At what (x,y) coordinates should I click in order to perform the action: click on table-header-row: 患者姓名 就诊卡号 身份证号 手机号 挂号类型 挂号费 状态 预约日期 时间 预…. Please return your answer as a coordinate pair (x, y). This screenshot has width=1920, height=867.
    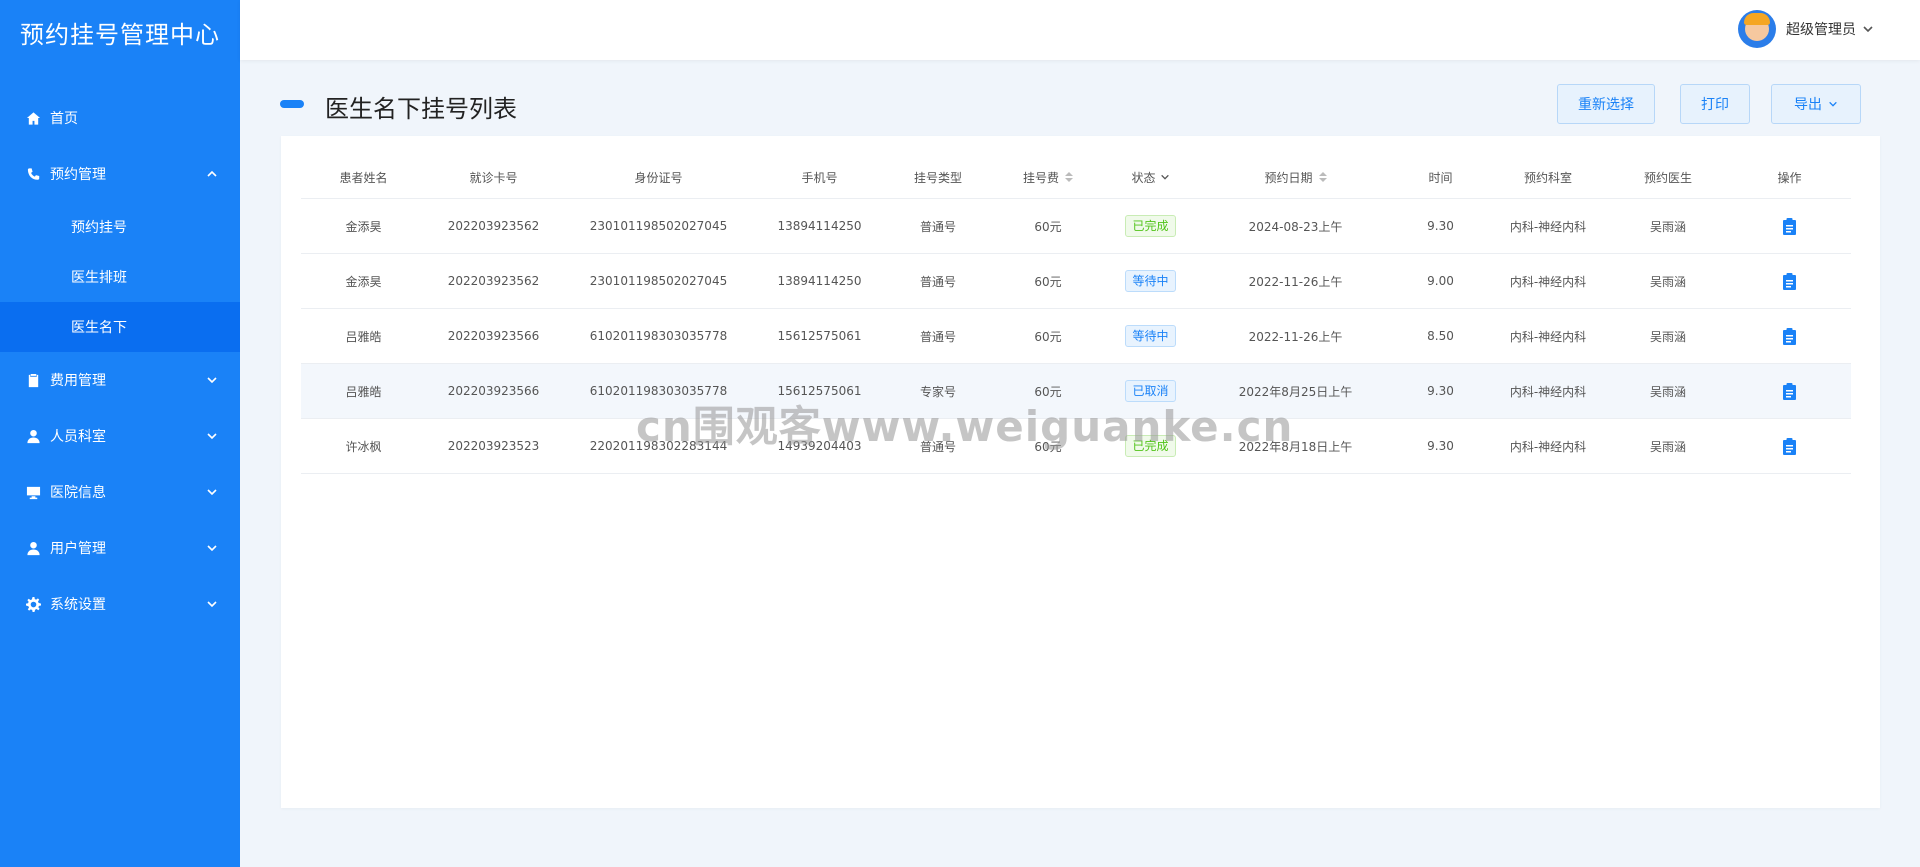
    Looking at the image, I should click on (1076, 177).